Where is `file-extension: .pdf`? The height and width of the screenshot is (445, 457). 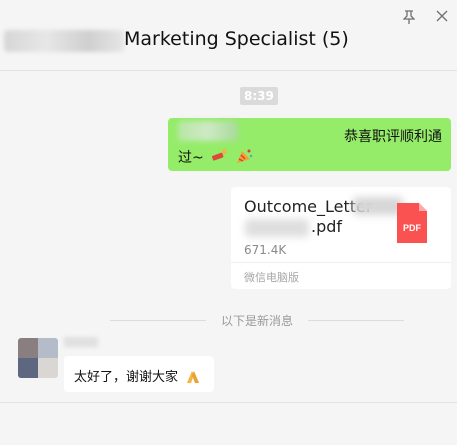
file-extension: .pdf is located at coordinates (327, 226).